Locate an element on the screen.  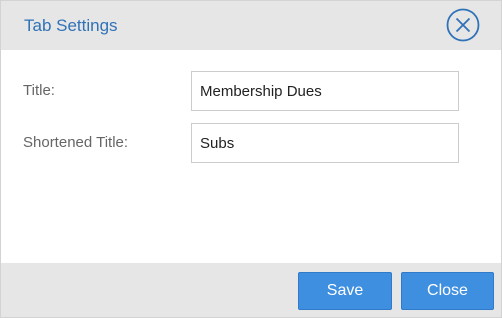
close-circle-icon is located at coordinates (463, 25).